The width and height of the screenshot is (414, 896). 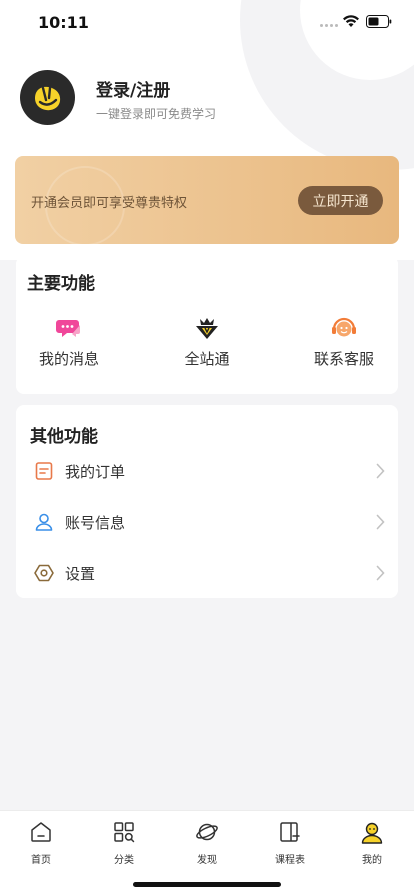 I want to click on profile-section: 登录/注册 一键登录即可免费学习, so click(x=200, y=98).